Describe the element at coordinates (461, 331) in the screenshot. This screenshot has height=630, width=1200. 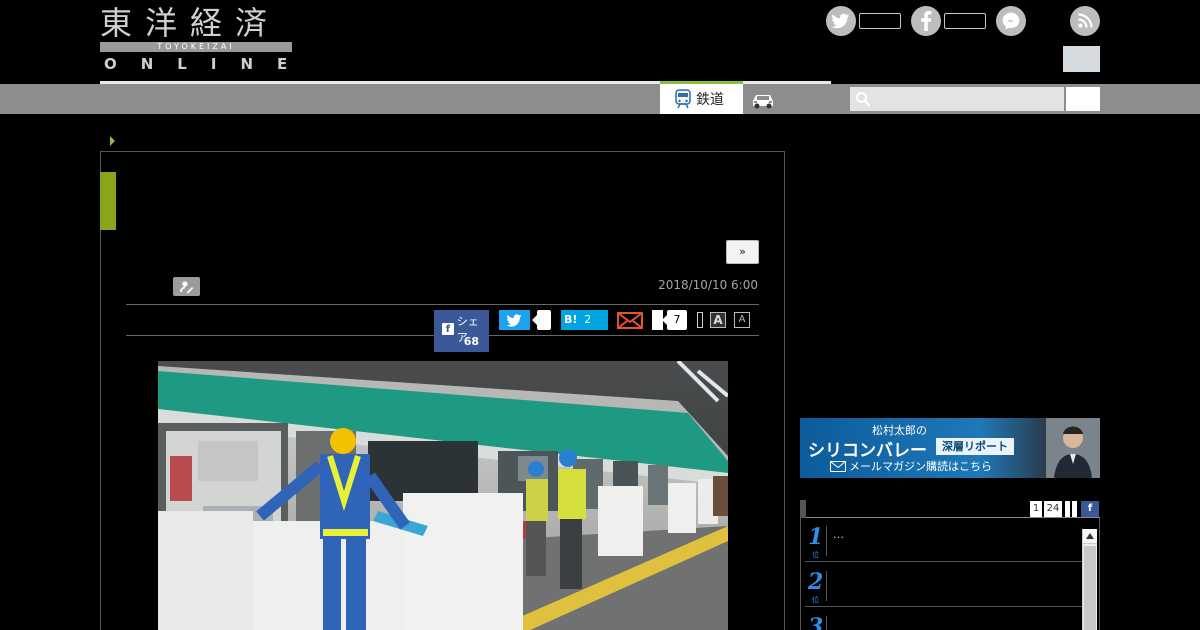
I see `facebook-share-button: f シェア 68` at that location.